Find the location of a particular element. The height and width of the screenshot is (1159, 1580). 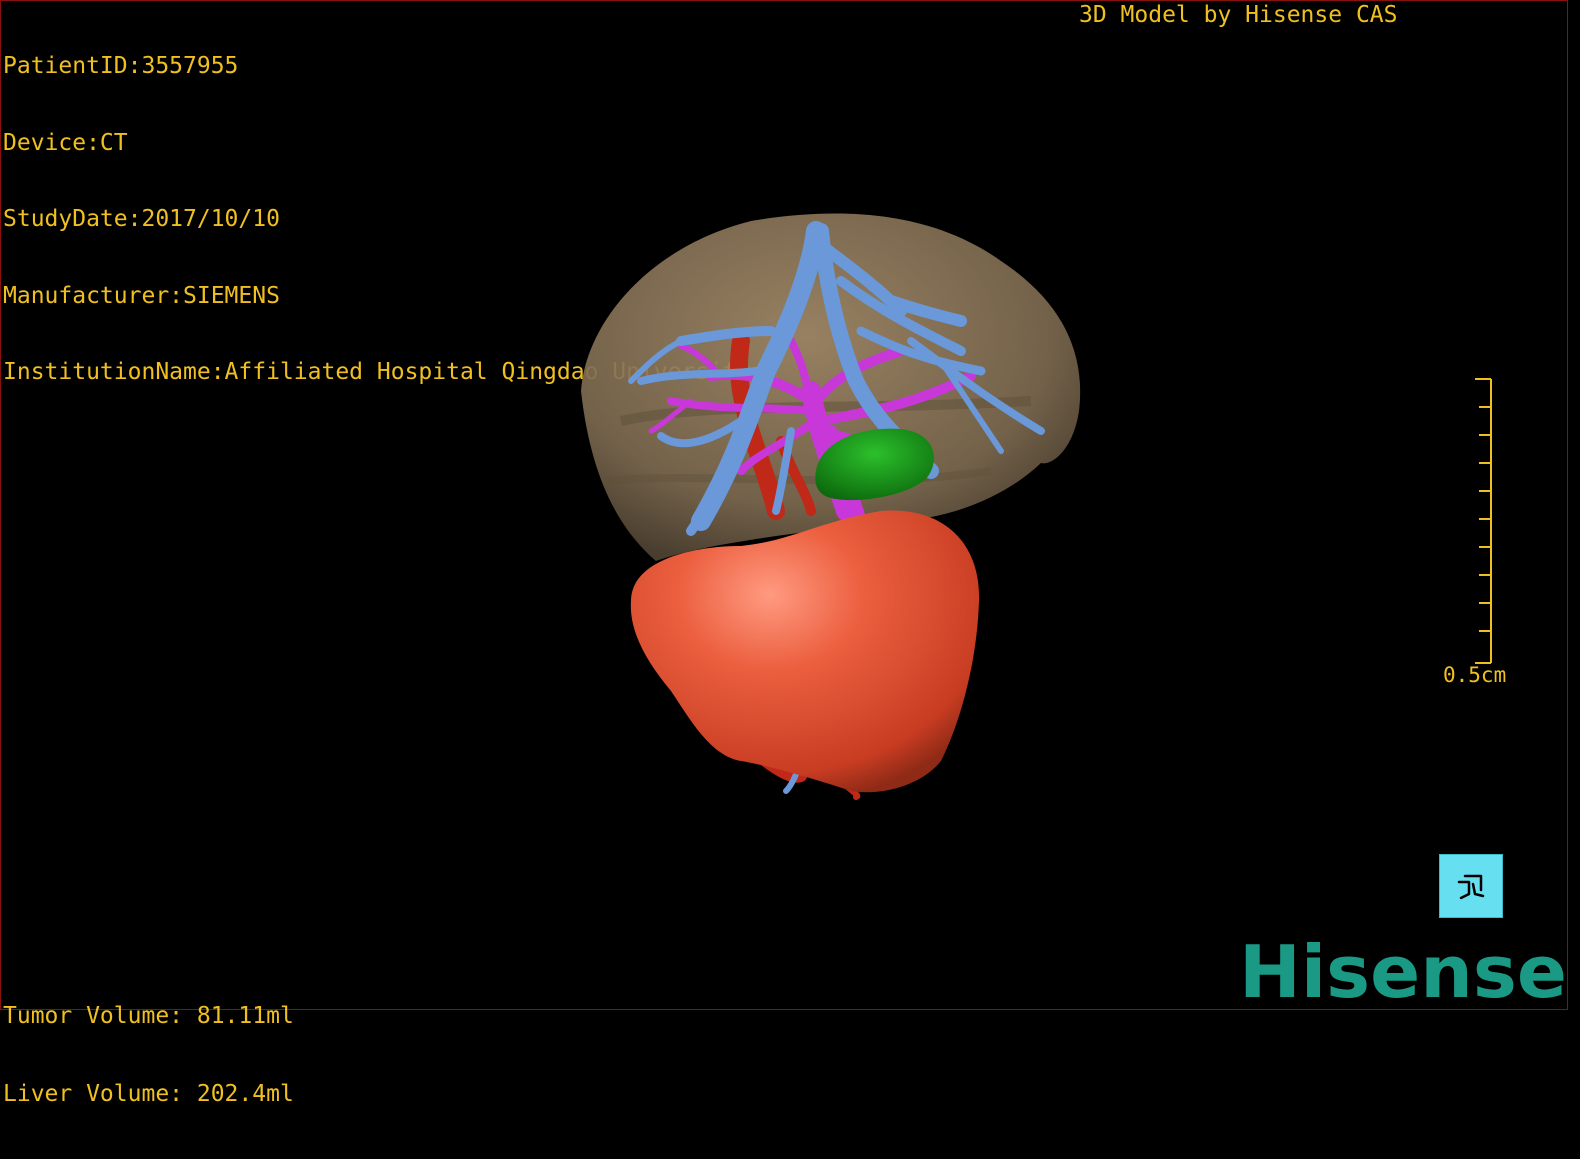

scale-bar is located at coordinates (1483, 521).